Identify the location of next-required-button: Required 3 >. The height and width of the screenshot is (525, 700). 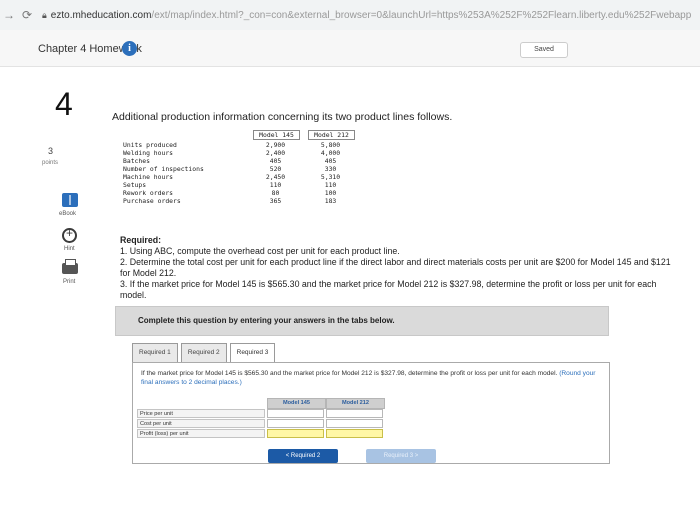
(401, 456).